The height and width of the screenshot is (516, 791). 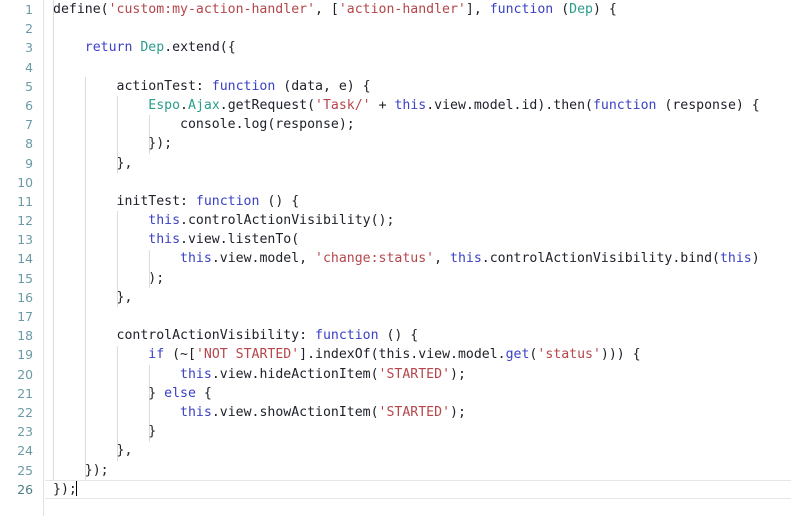 What do you see at coordinates (29, 67) in the screenshot?
I see `line-number: 4` at bounding box center [29, 67].